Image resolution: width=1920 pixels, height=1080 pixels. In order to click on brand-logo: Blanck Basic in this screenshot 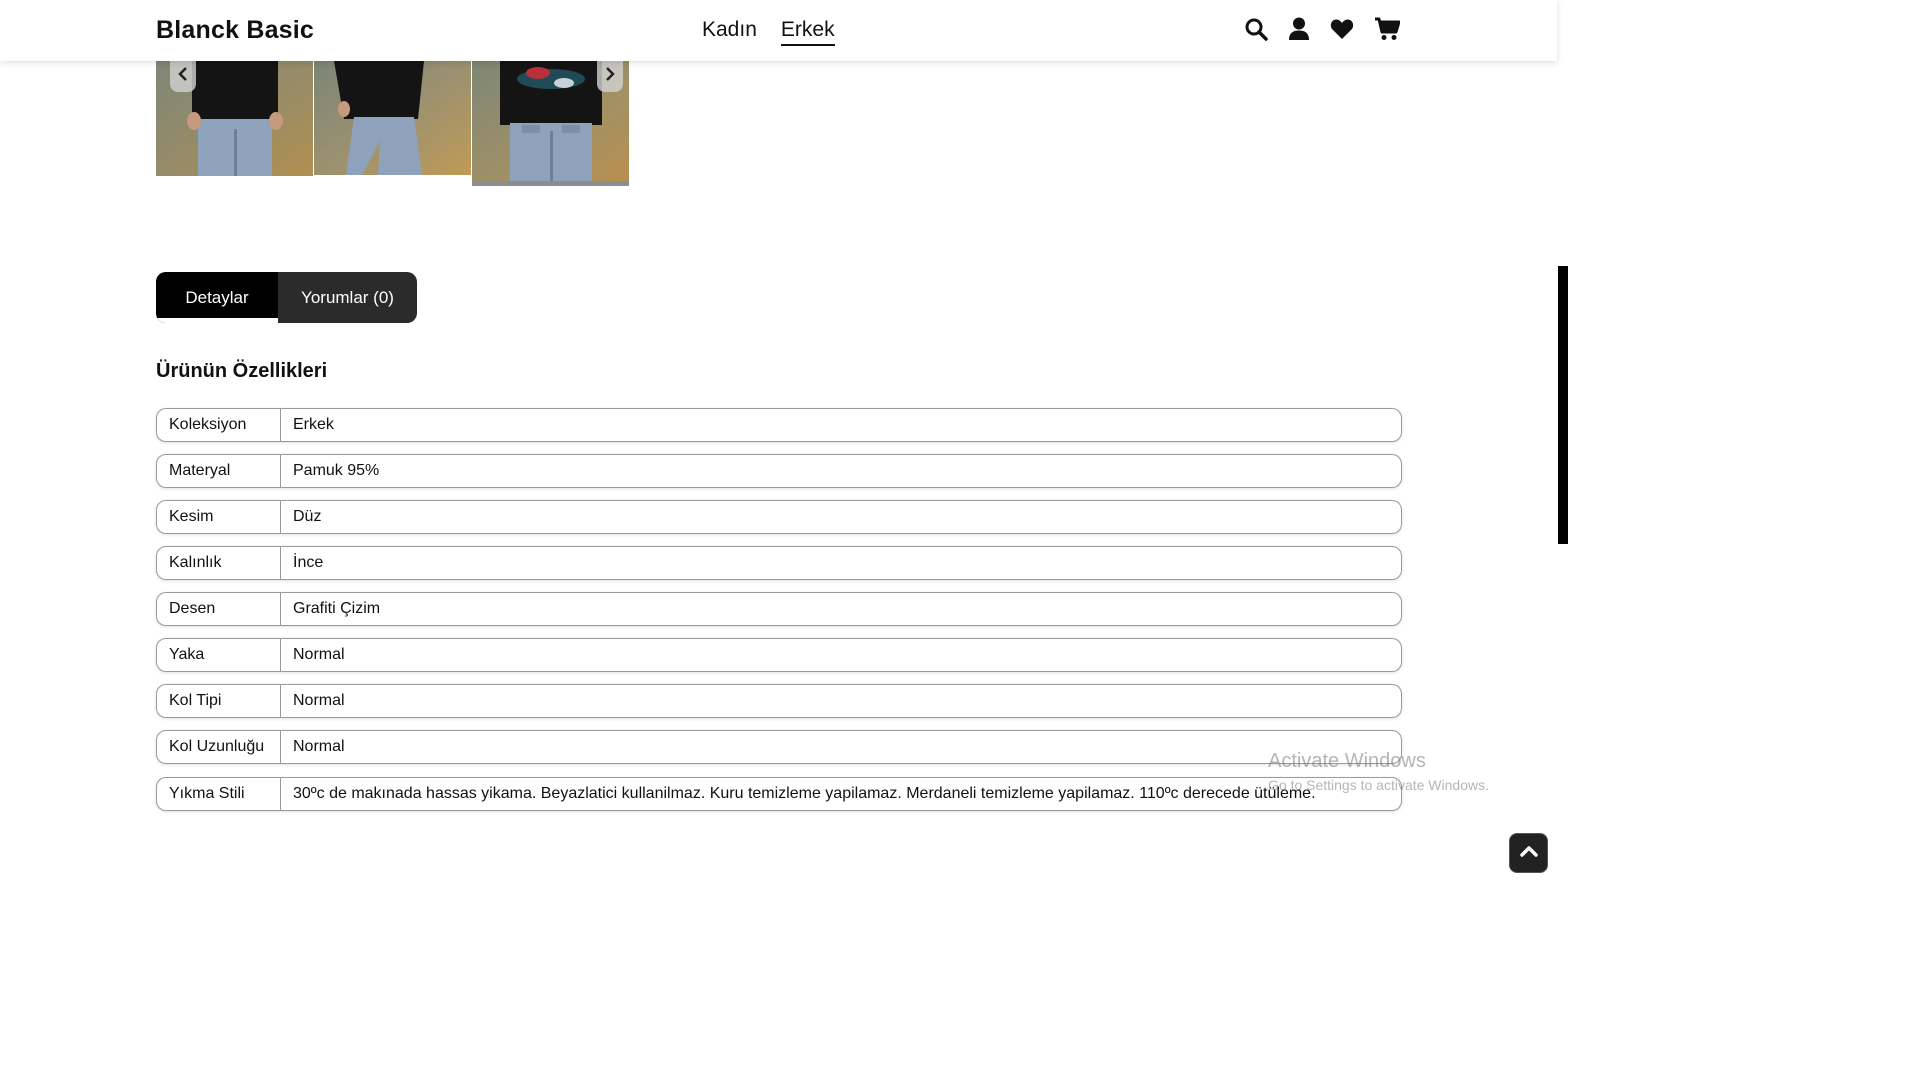, I will do `click(235, 30)`.